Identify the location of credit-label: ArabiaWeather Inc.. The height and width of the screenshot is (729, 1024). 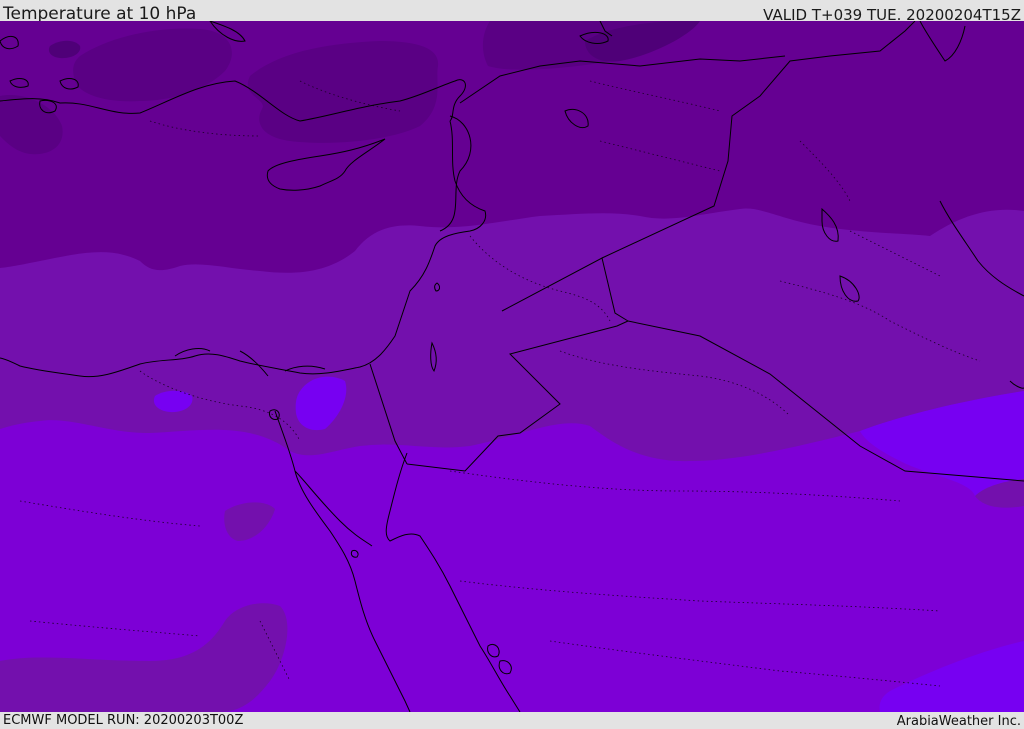
(958, 721).